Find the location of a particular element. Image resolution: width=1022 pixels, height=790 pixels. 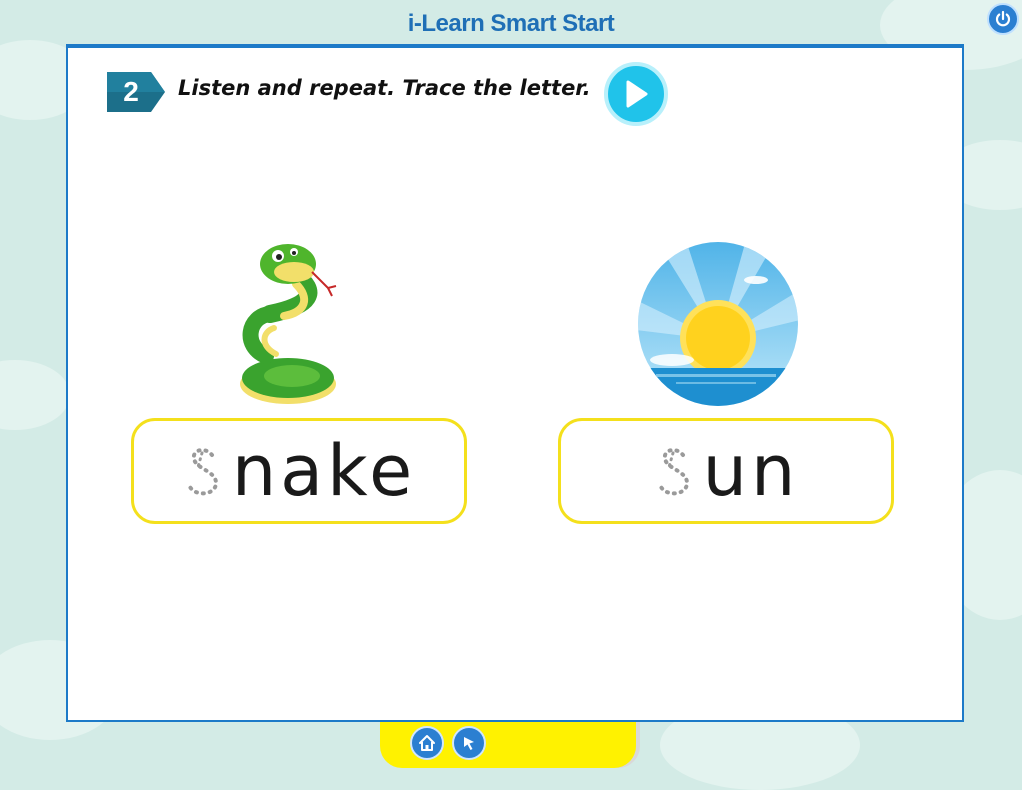

play-icon is located at coordinates (637, 94).